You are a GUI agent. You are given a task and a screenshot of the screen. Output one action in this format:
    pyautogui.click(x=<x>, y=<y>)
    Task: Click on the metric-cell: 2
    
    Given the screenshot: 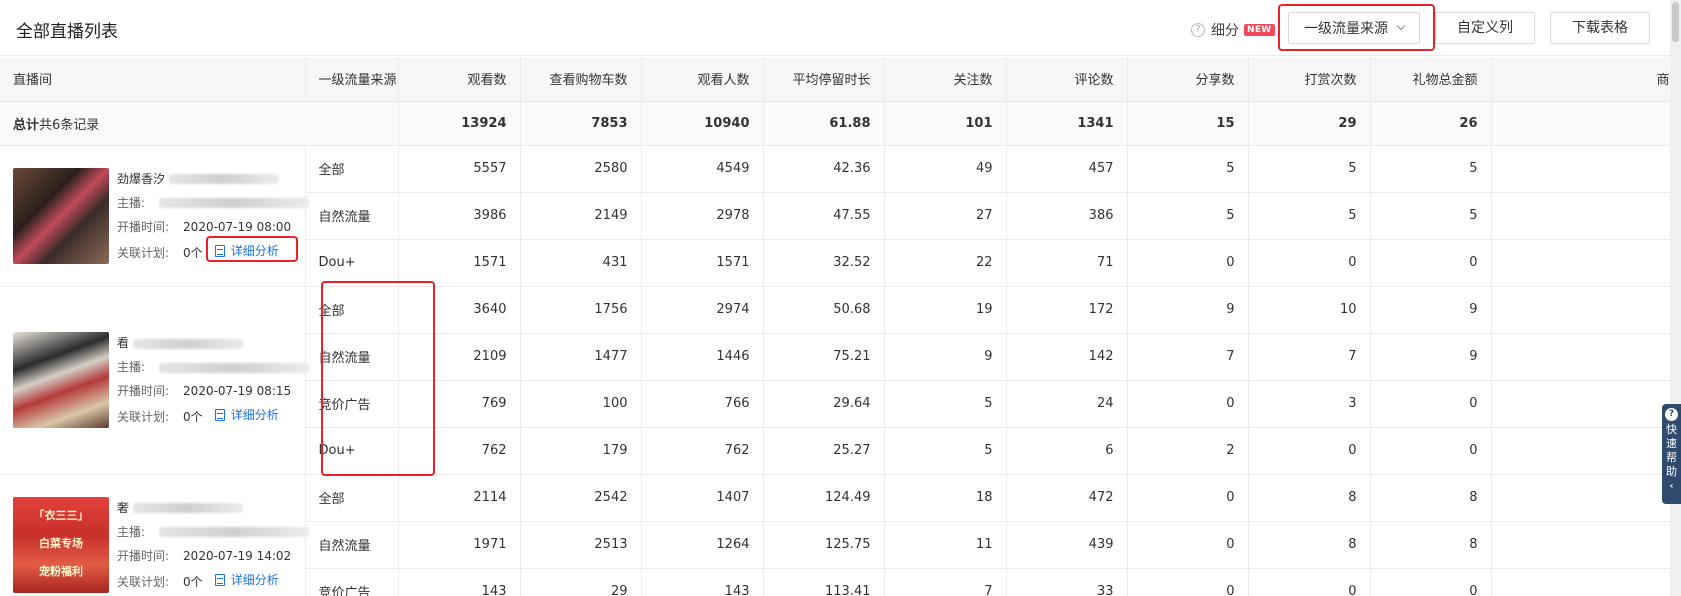 What is the action you would take?
    pyautogui.click(x=1188, y=451)
    